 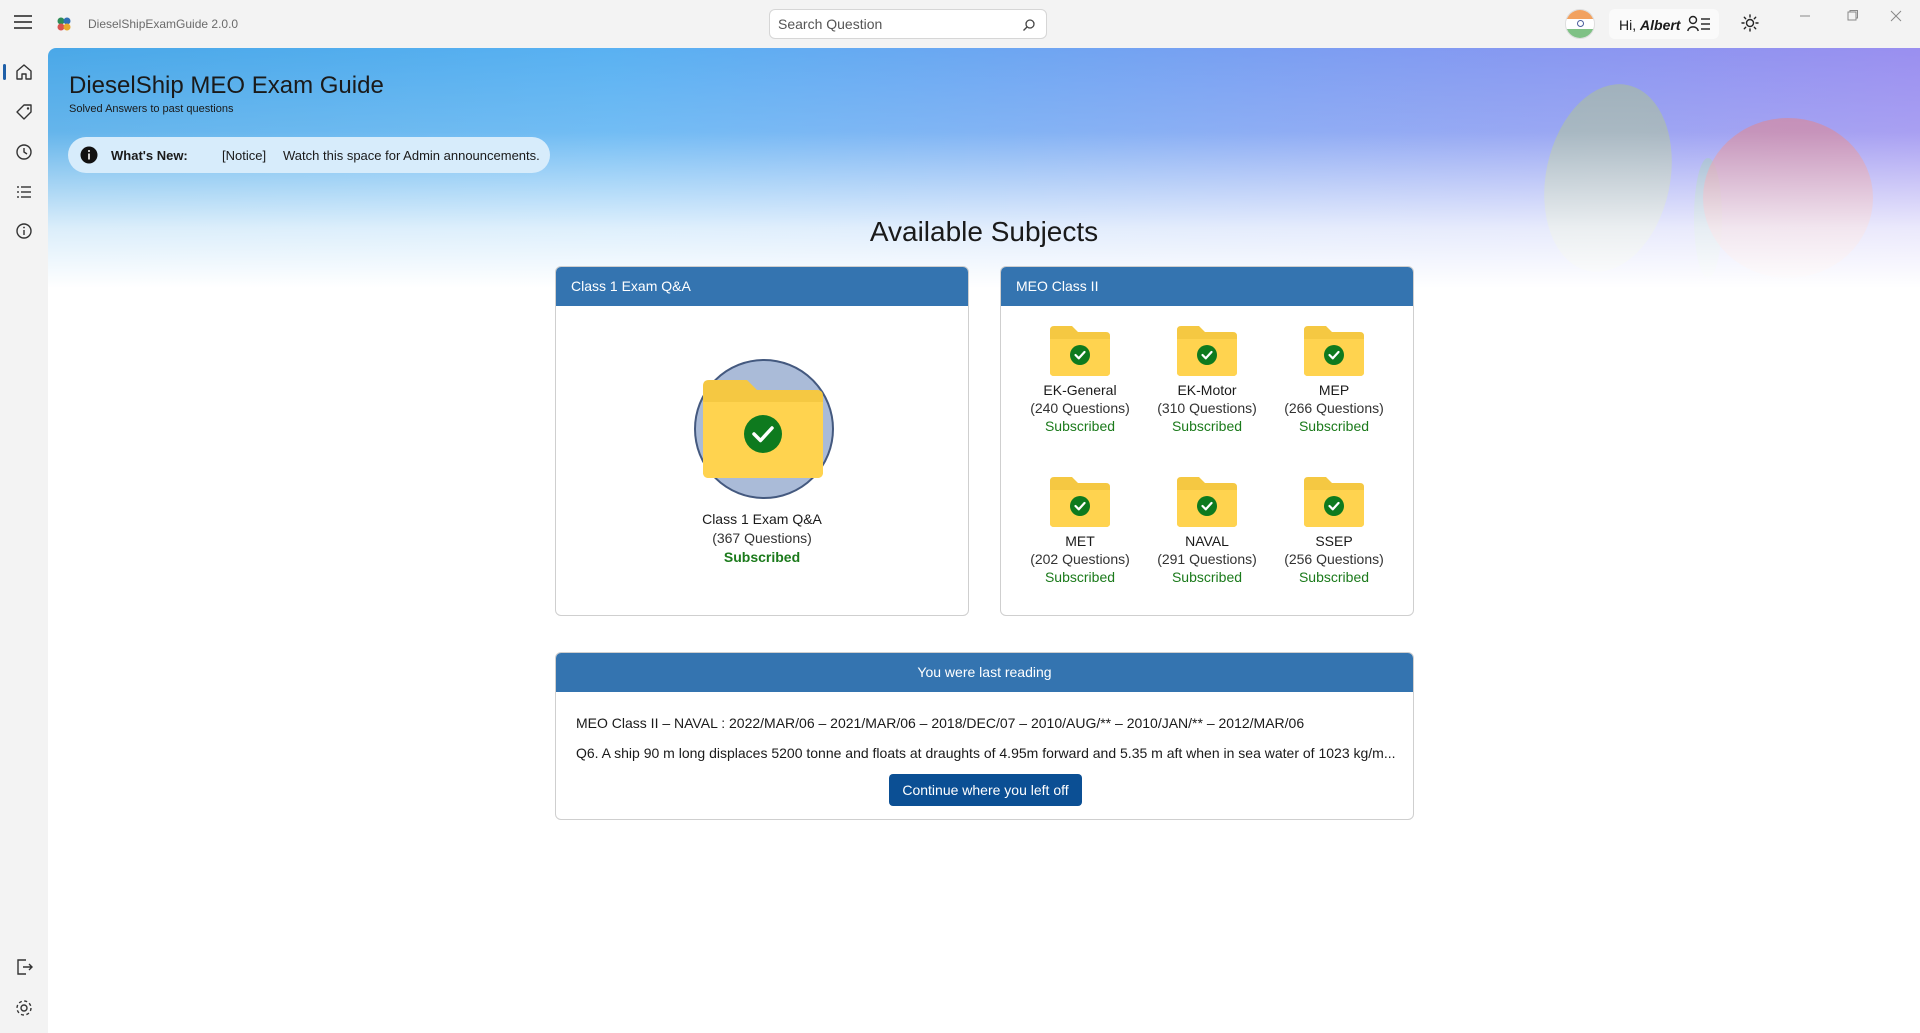 What do you see at coordinates (1750, 23) in the screenshot?
I see `theme-toggle-sun-icon` at bounding box center [1750, 23].